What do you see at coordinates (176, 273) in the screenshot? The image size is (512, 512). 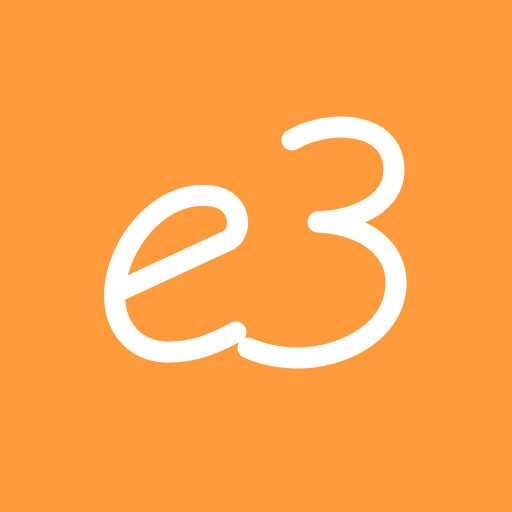 I see `letter-e-glyph` at bounding box center [176, 273].